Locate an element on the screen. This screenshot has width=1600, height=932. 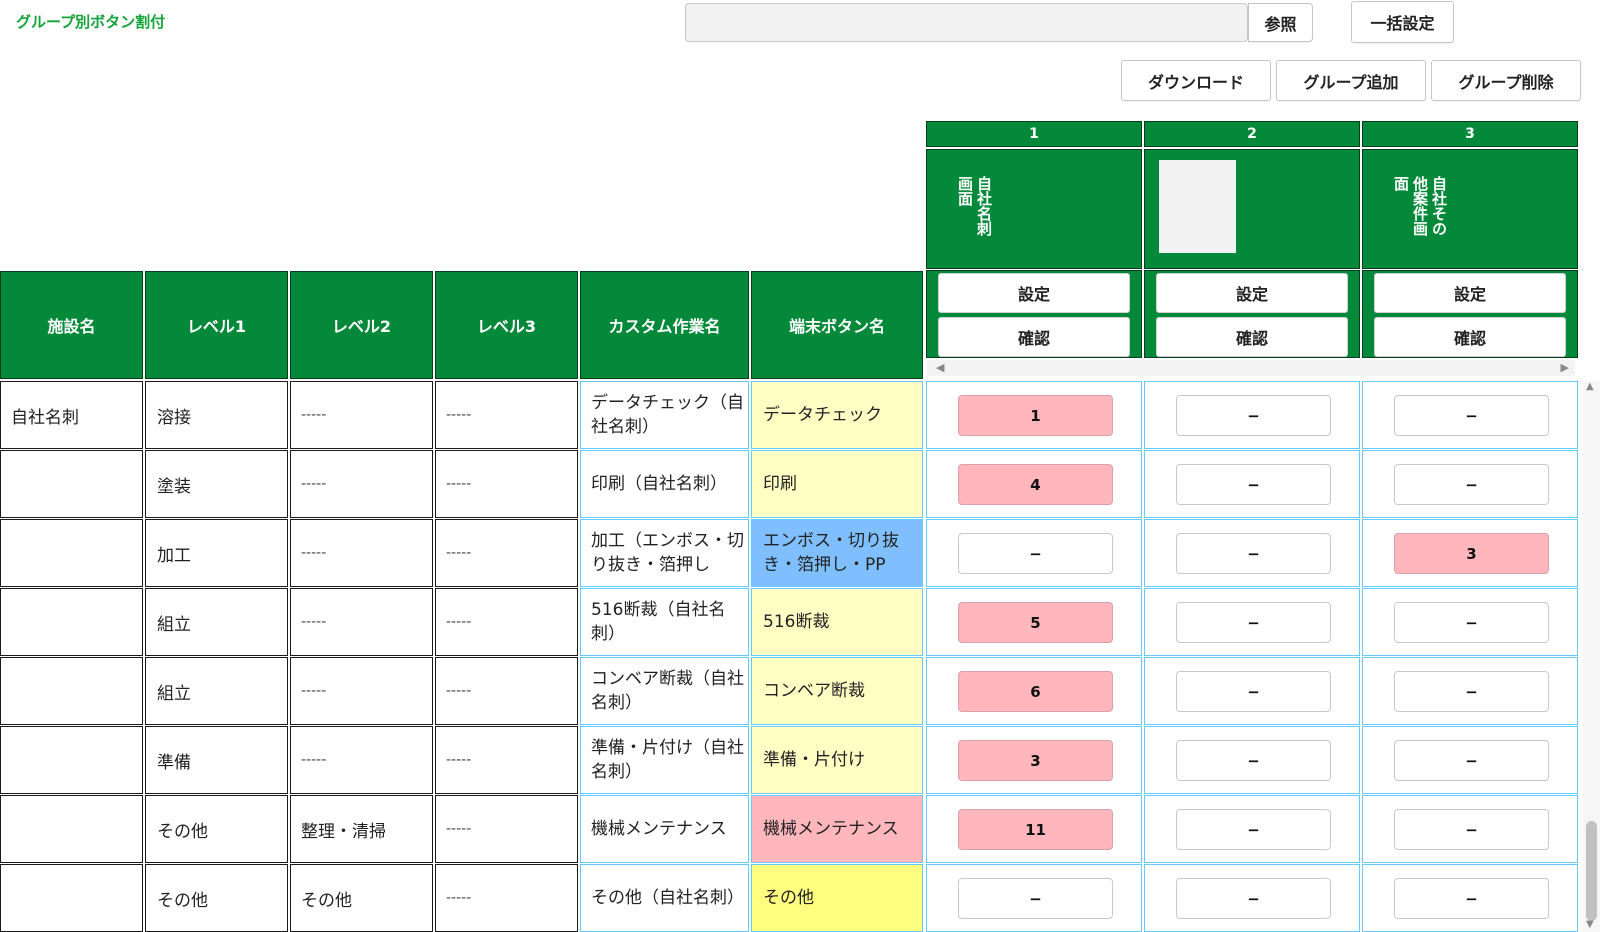
group-assignment-cell: 11 is located at coordinates (1034, 829).